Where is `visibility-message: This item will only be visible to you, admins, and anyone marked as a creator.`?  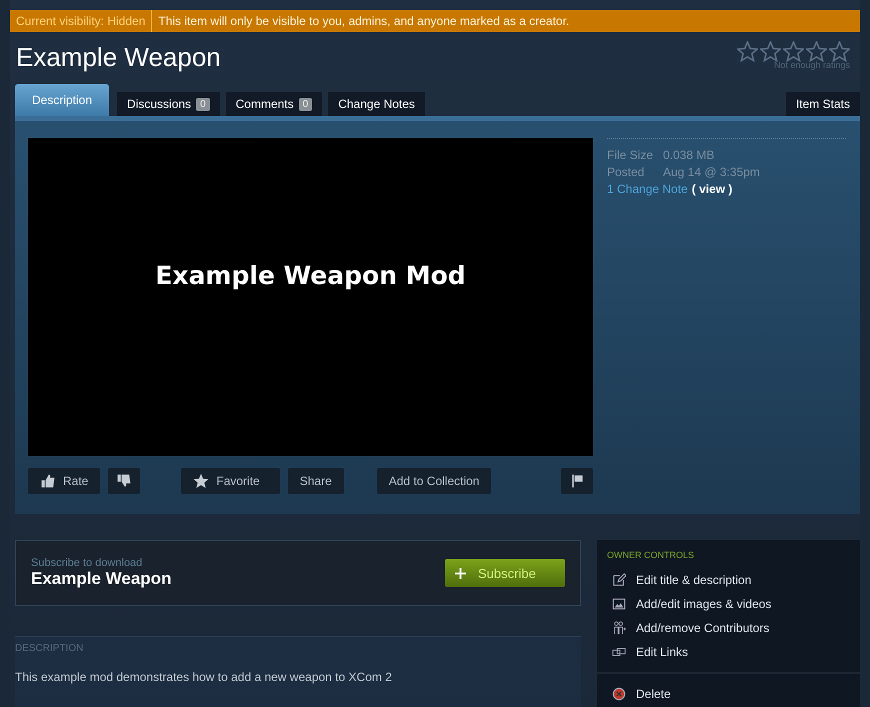 visibility-message: This item will only be visible to you, admins, and anyone marked as a creator. is located at coordinates (363, 21).